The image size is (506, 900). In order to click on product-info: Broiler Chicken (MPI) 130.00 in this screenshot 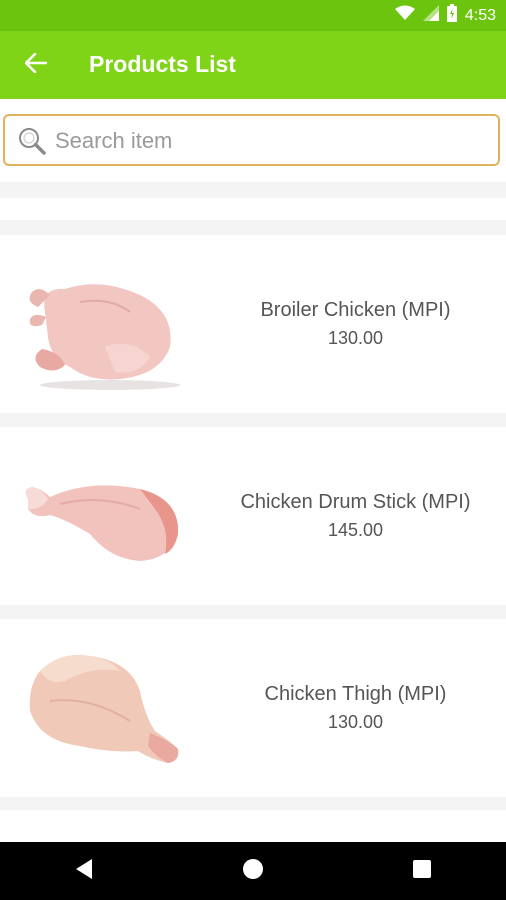, I will do `click(355, 324)`.